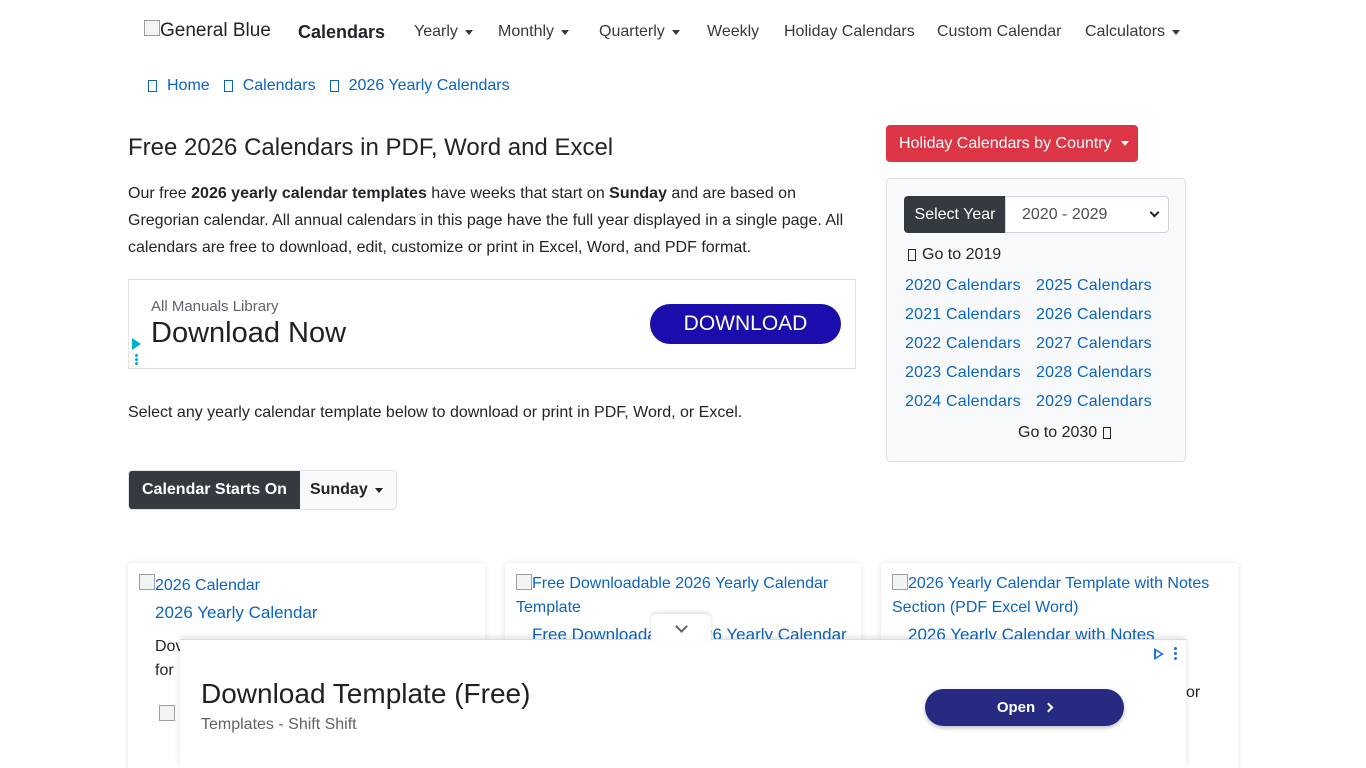 The image size is (1366, 768). What do you see at coordinates (341, 32) in the screenshot?
I see `brand-name: Calendars` at bounding box center [341, 32].